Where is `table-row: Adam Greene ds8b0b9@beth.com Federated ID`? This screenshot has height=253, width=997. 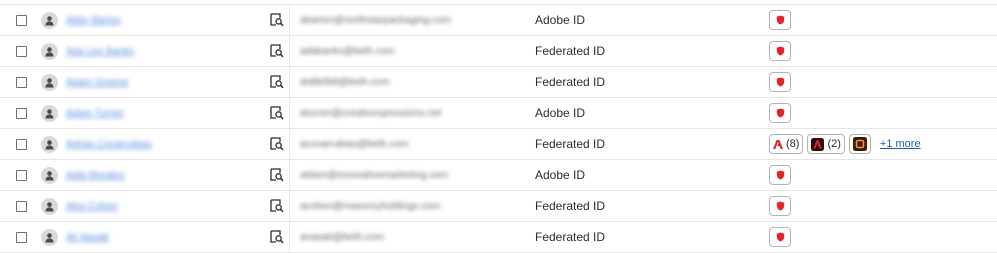
table-row: Adam Greene ds8b0b9@beth.com Federated ID is located at coordinates (498, 82).